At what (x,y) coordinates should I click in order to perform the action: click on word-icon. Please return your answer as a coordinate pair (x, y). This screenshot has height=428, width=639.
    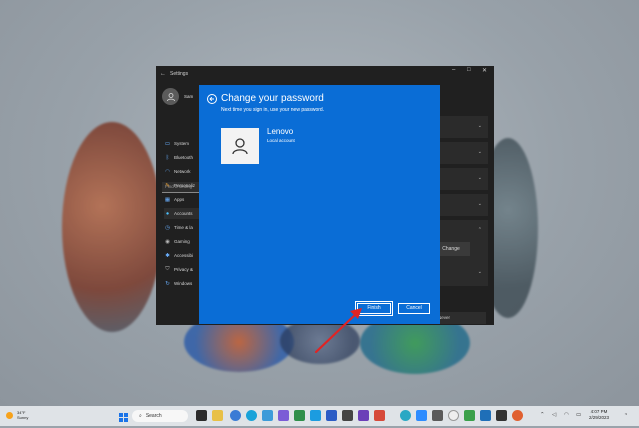
    Looking at the image, I should click on (331, 415).